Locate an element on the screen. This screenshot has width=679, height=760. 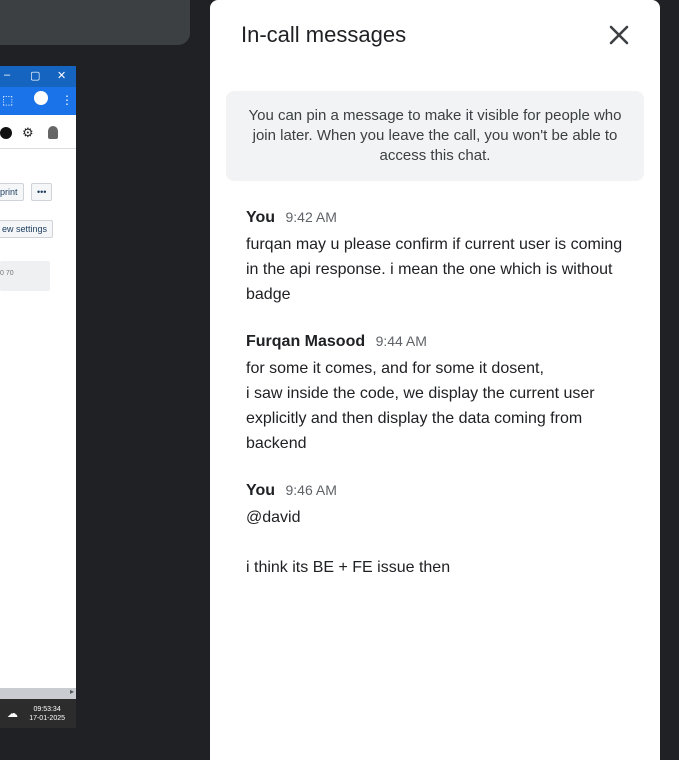
taskbar-app-icon: ☁ is located at coordinates (12, 714).